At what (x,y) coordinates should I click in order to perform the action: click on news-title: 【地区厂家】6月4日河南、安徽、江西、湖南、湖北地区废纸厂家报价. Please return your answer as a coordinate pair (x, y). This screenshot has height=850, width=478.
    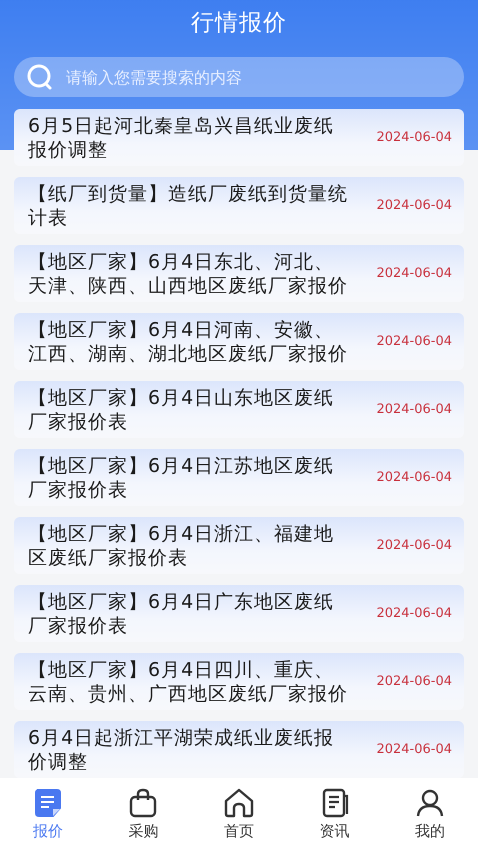
    Looking at the image, I should click on (188, 342).